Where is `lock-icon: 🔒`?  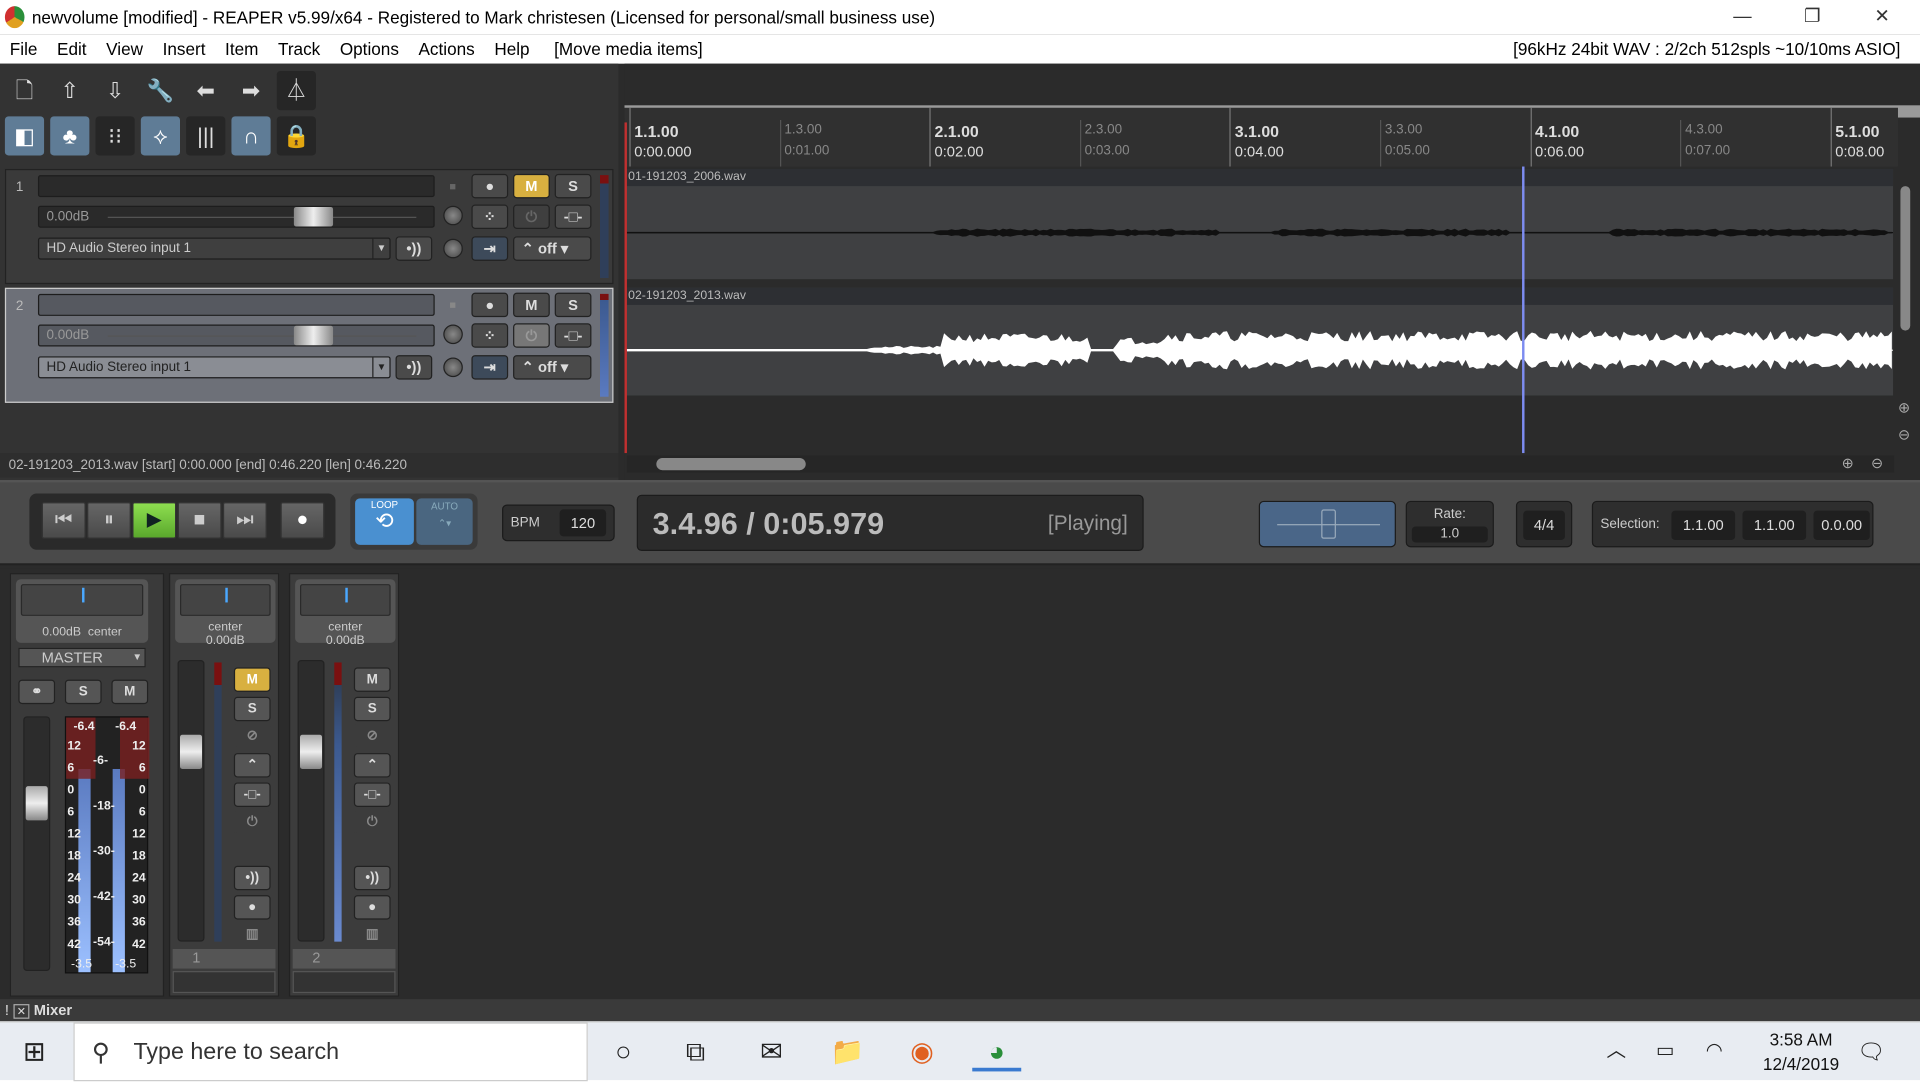 lock-icon: 🔒 is located at coordinates (296, 136).